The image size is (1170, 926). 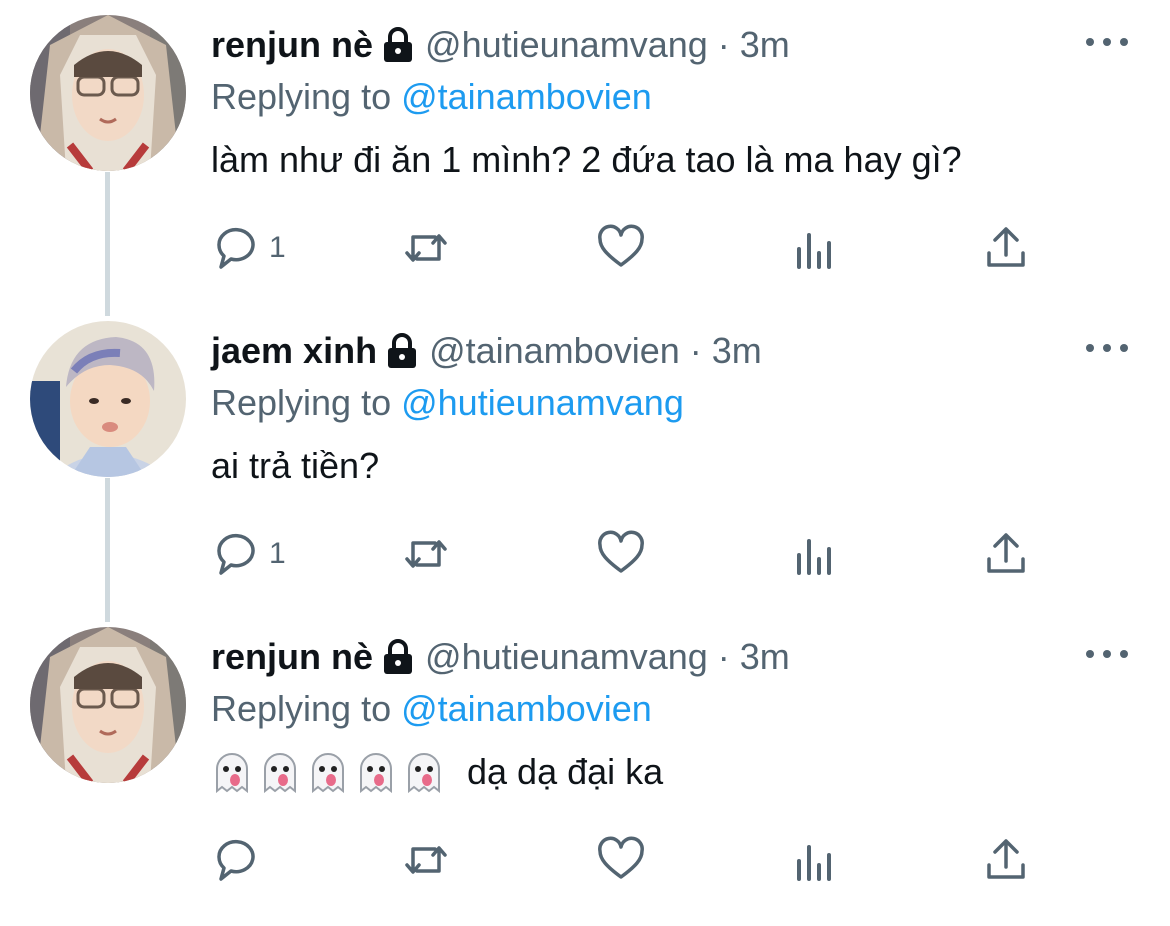 I want to click on mention-link: @hutieunamvang, so click(x=542, y=402).